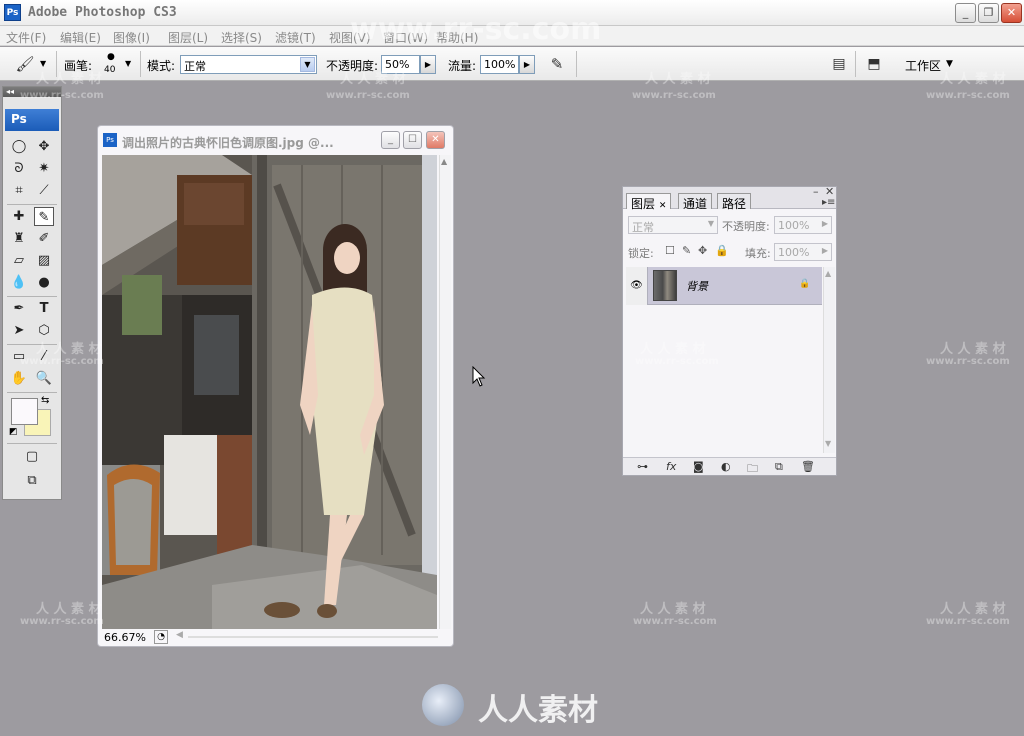 This screenshot has width=1024, height=736. Describe the element at coordinates (44, 260) in the screenshot. I see `gradient-tool-icon: ▨` at that location.